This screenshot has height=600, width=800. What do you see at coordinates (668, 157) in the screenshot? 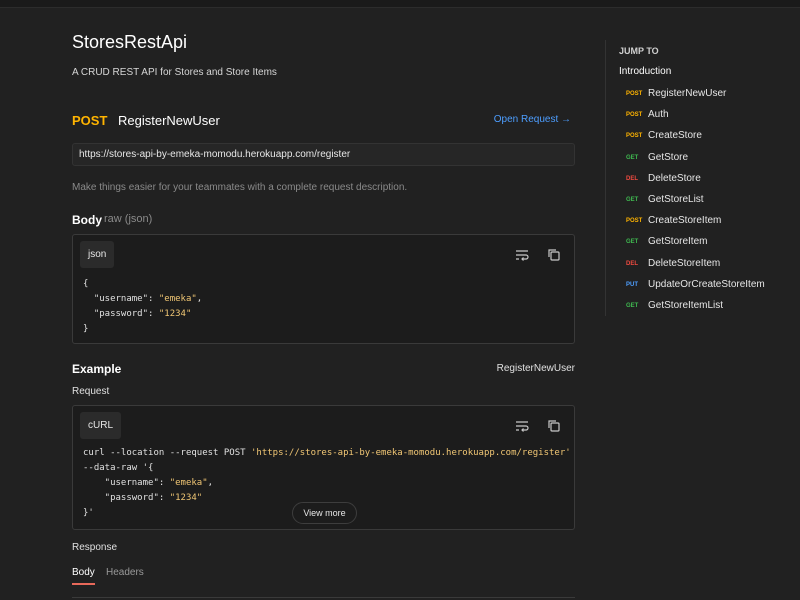
I see `sidebar-item-label: GetStore` at bounding box center [668, 157].